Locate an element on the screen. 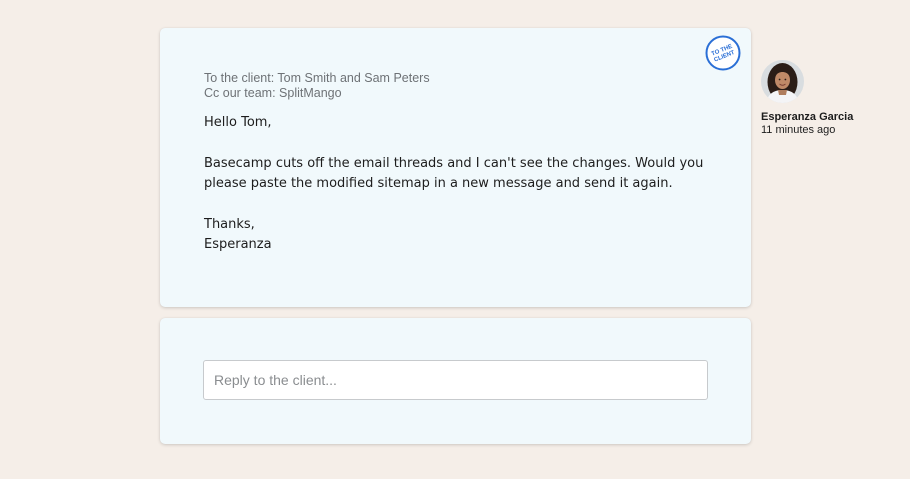 This screenshot has width=910, height=479. author-name: Esperanza Garcia is located at coordinates (807, 117).